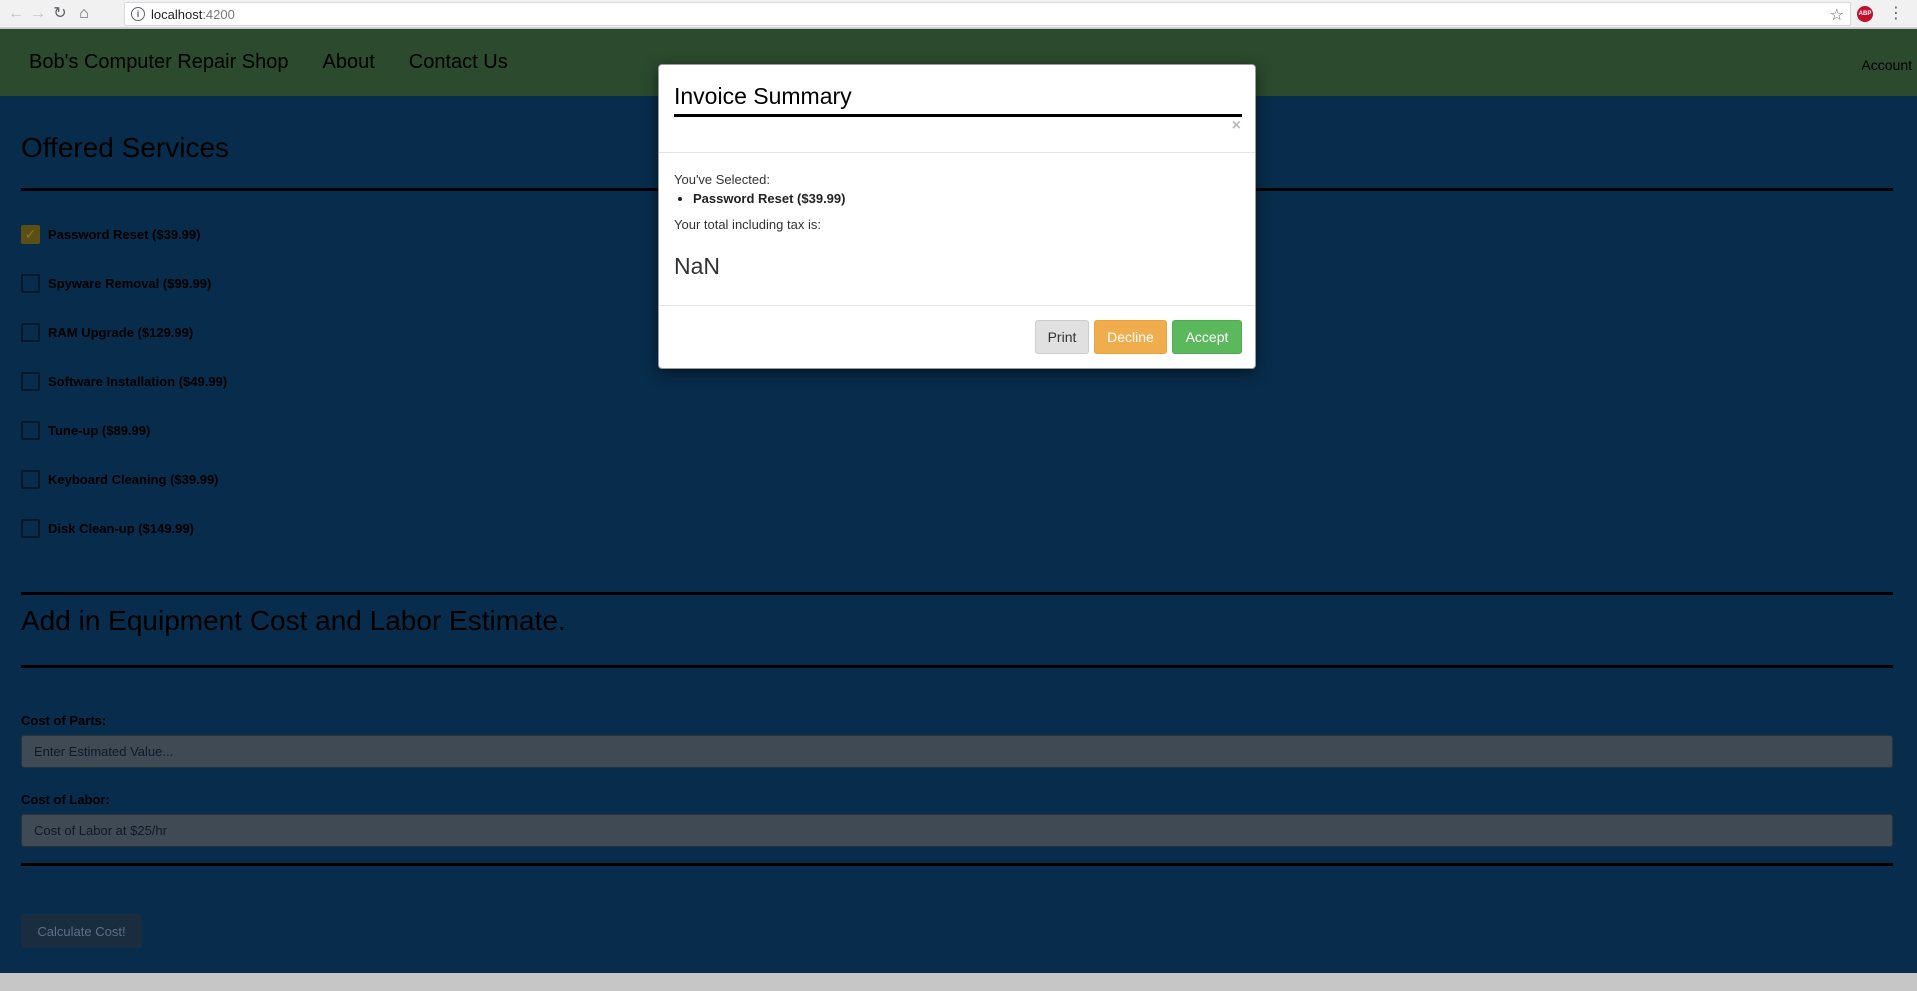 This screenshot has width=1917, height=991. I want to click on service-label: Software Installation ($49.99), so click(138, 381).